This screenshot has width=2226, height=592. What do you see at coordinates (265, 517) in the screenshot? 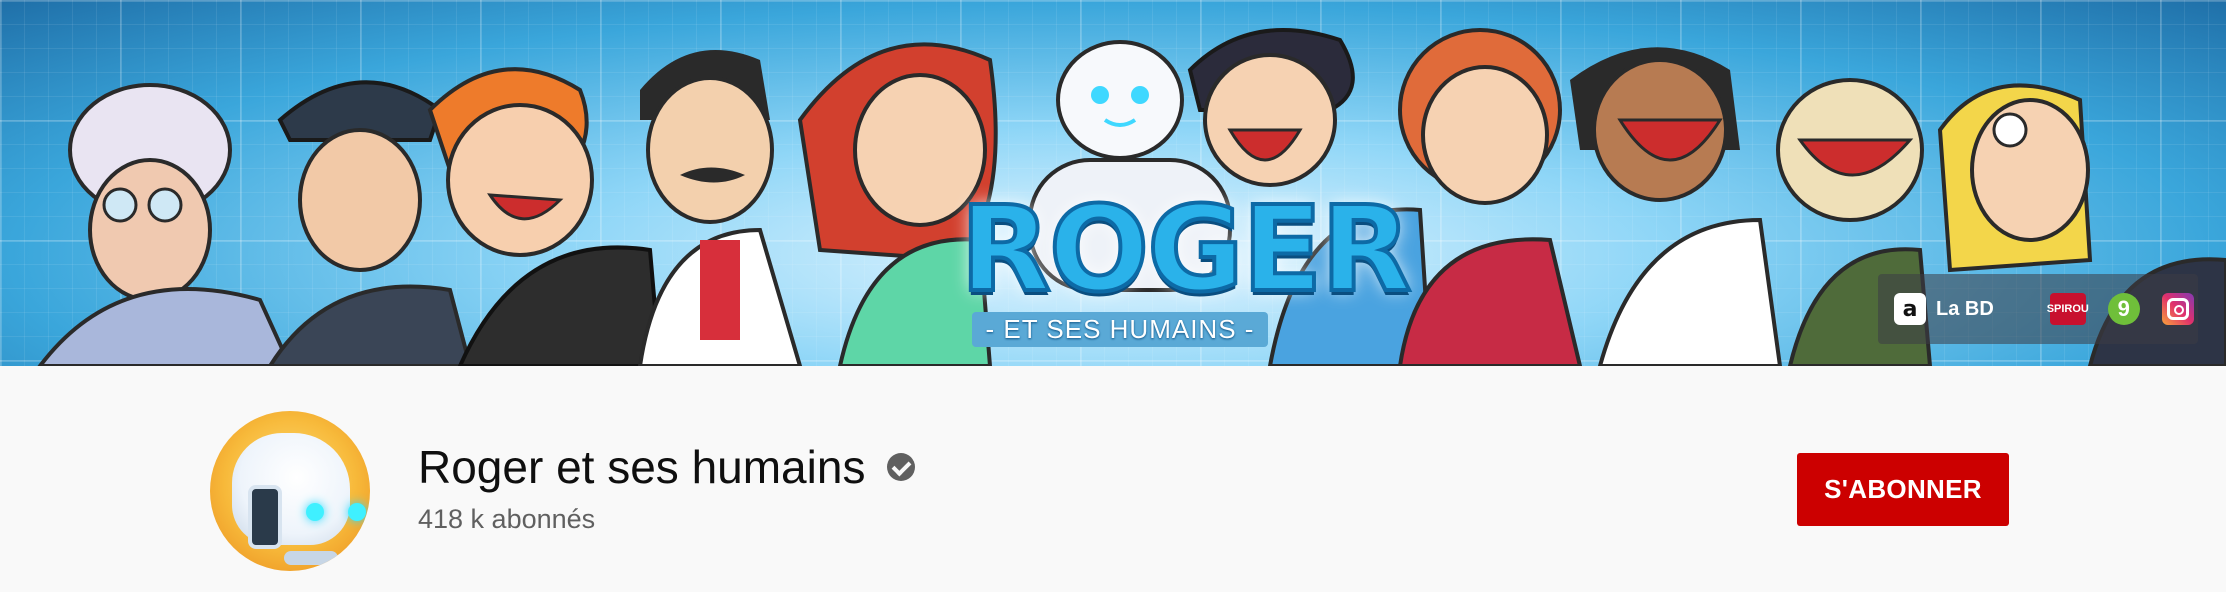
I see `avatar-robot-ear` at bounding box center [265, 517].